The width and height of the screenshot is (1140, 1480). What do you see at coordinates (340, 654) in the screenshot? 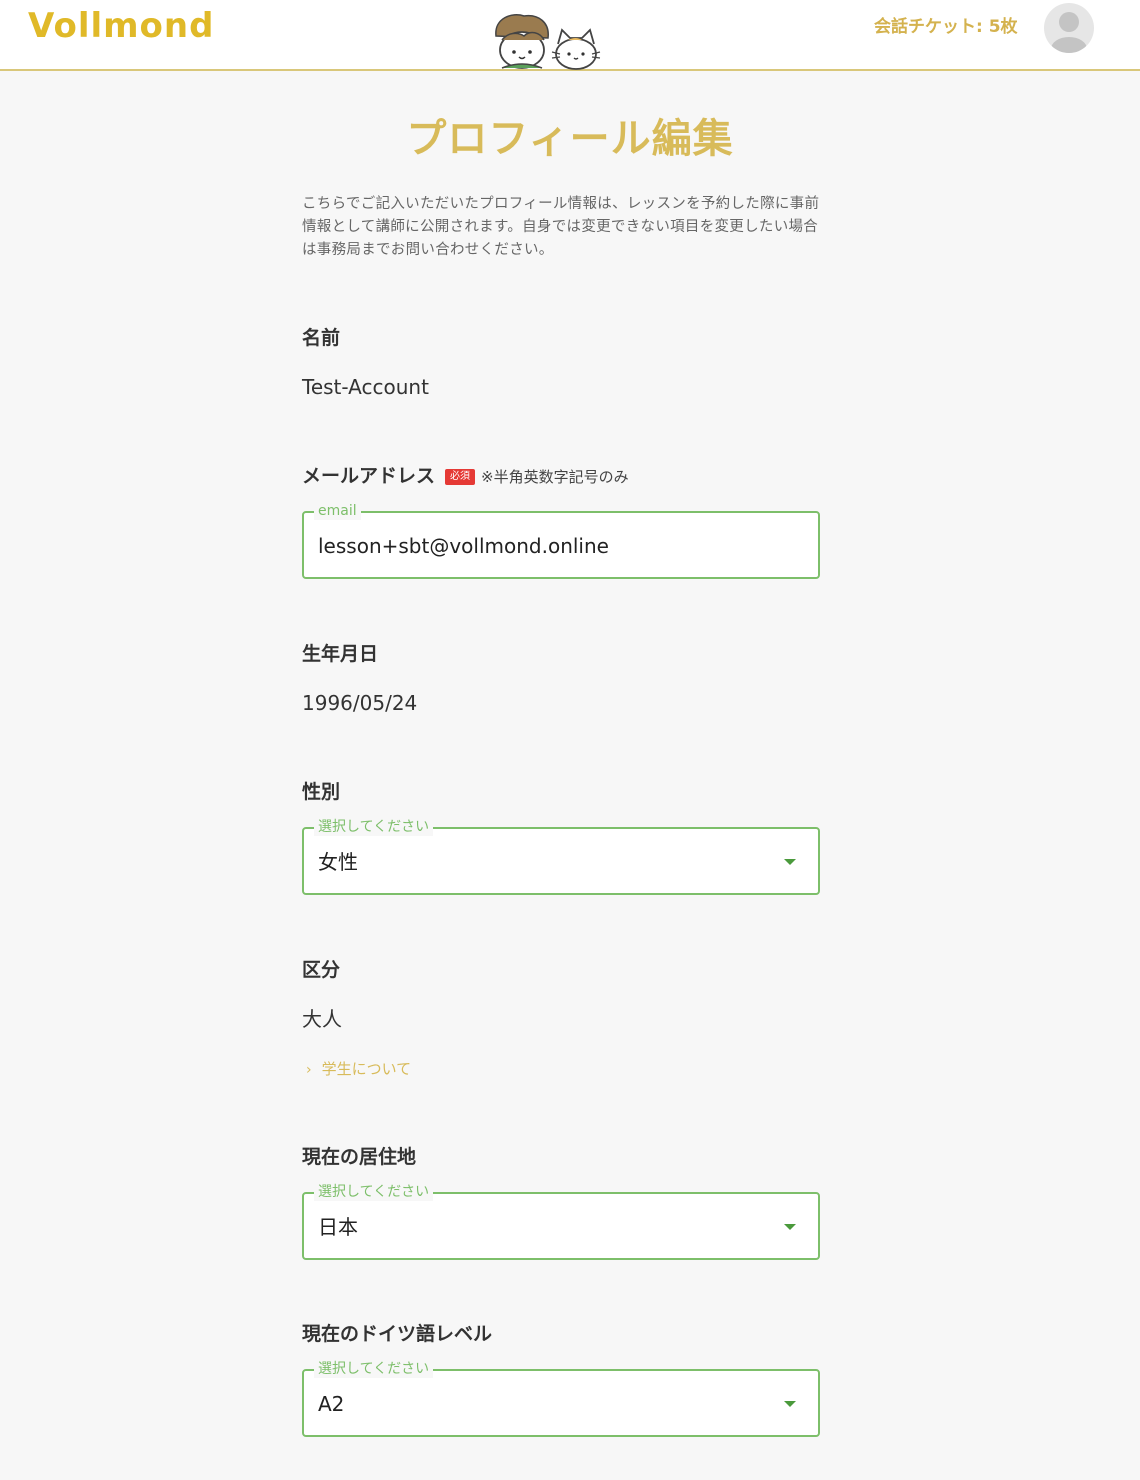
I see `birthday-label: 生年月日` at bounding box center [340, 654].